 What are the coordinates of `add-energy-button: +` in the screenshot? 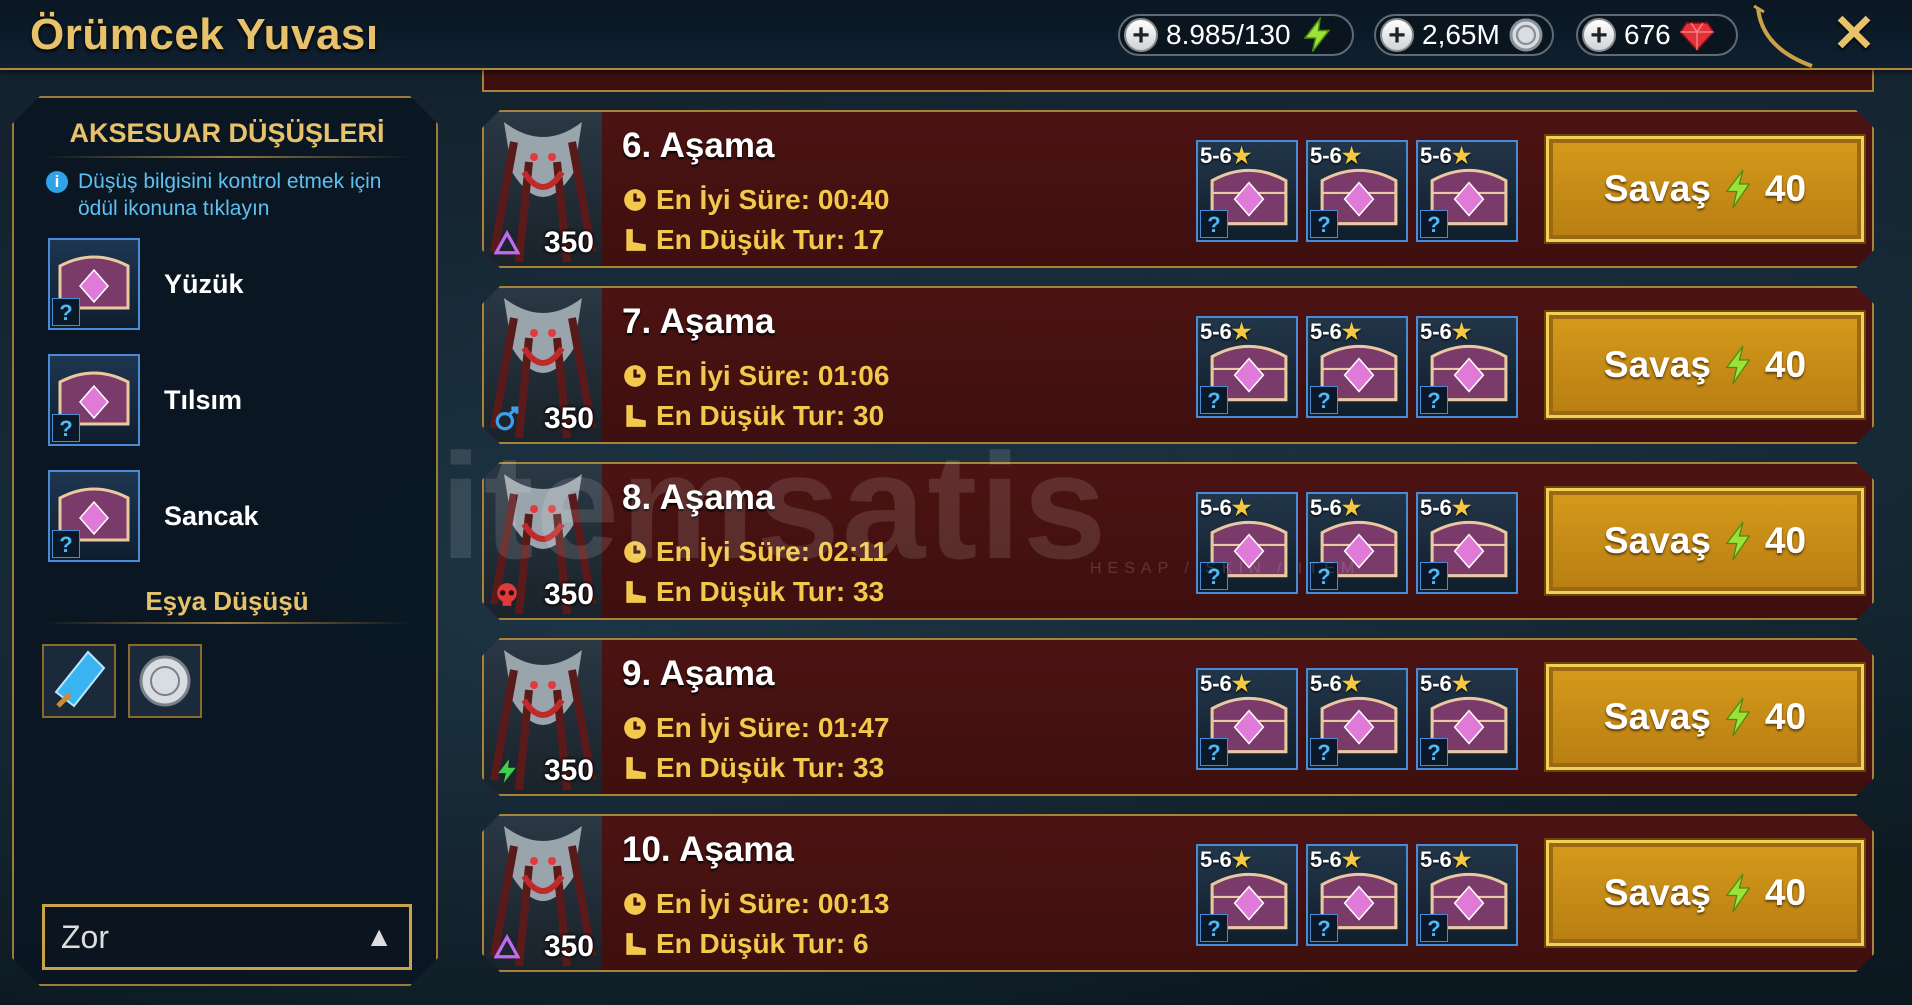 It's located at (1141, 35).